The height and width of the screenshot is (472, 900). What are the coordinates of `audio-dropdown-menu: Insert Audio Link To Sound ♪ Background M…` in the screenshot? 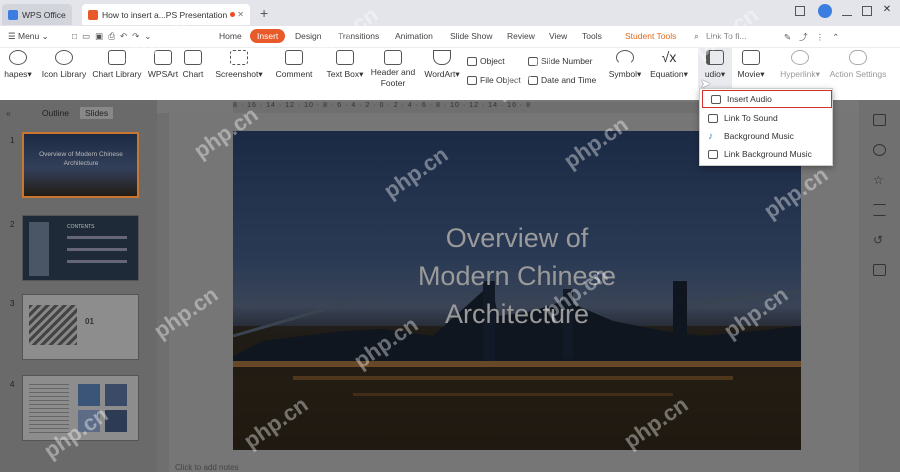 It's located at (766, 127).